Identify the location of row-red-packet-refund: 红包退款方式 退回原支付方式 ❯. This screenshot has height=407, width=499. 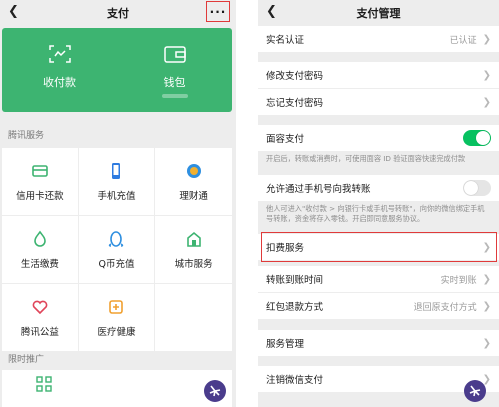
(378, 306).